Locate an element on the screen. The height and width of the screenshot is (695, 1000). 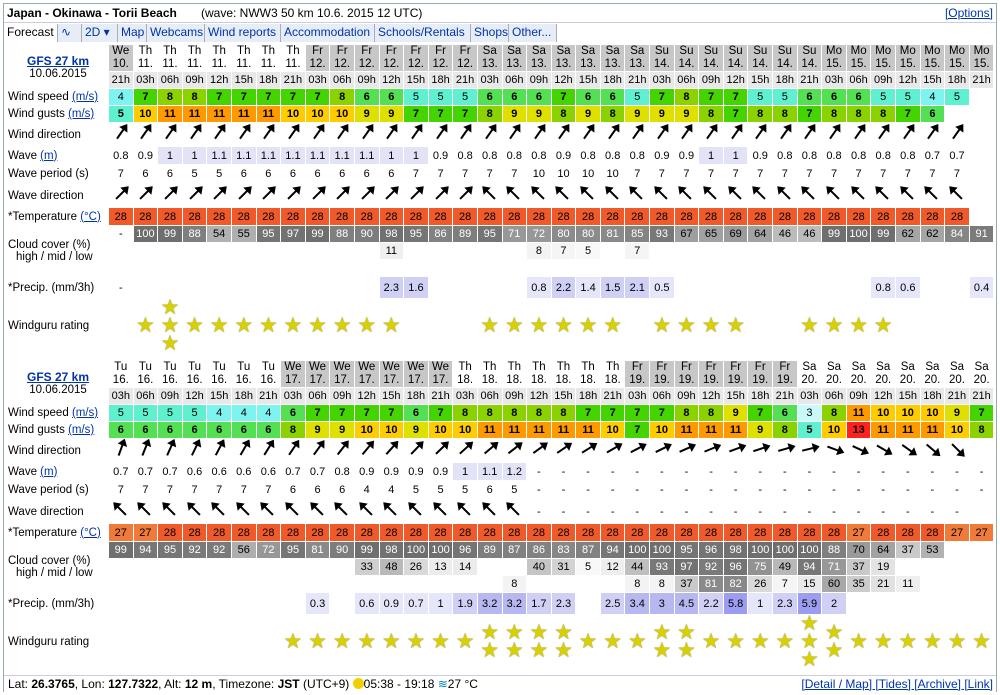
menu-item-5: Wind reports is located at coordinates (243, 33).